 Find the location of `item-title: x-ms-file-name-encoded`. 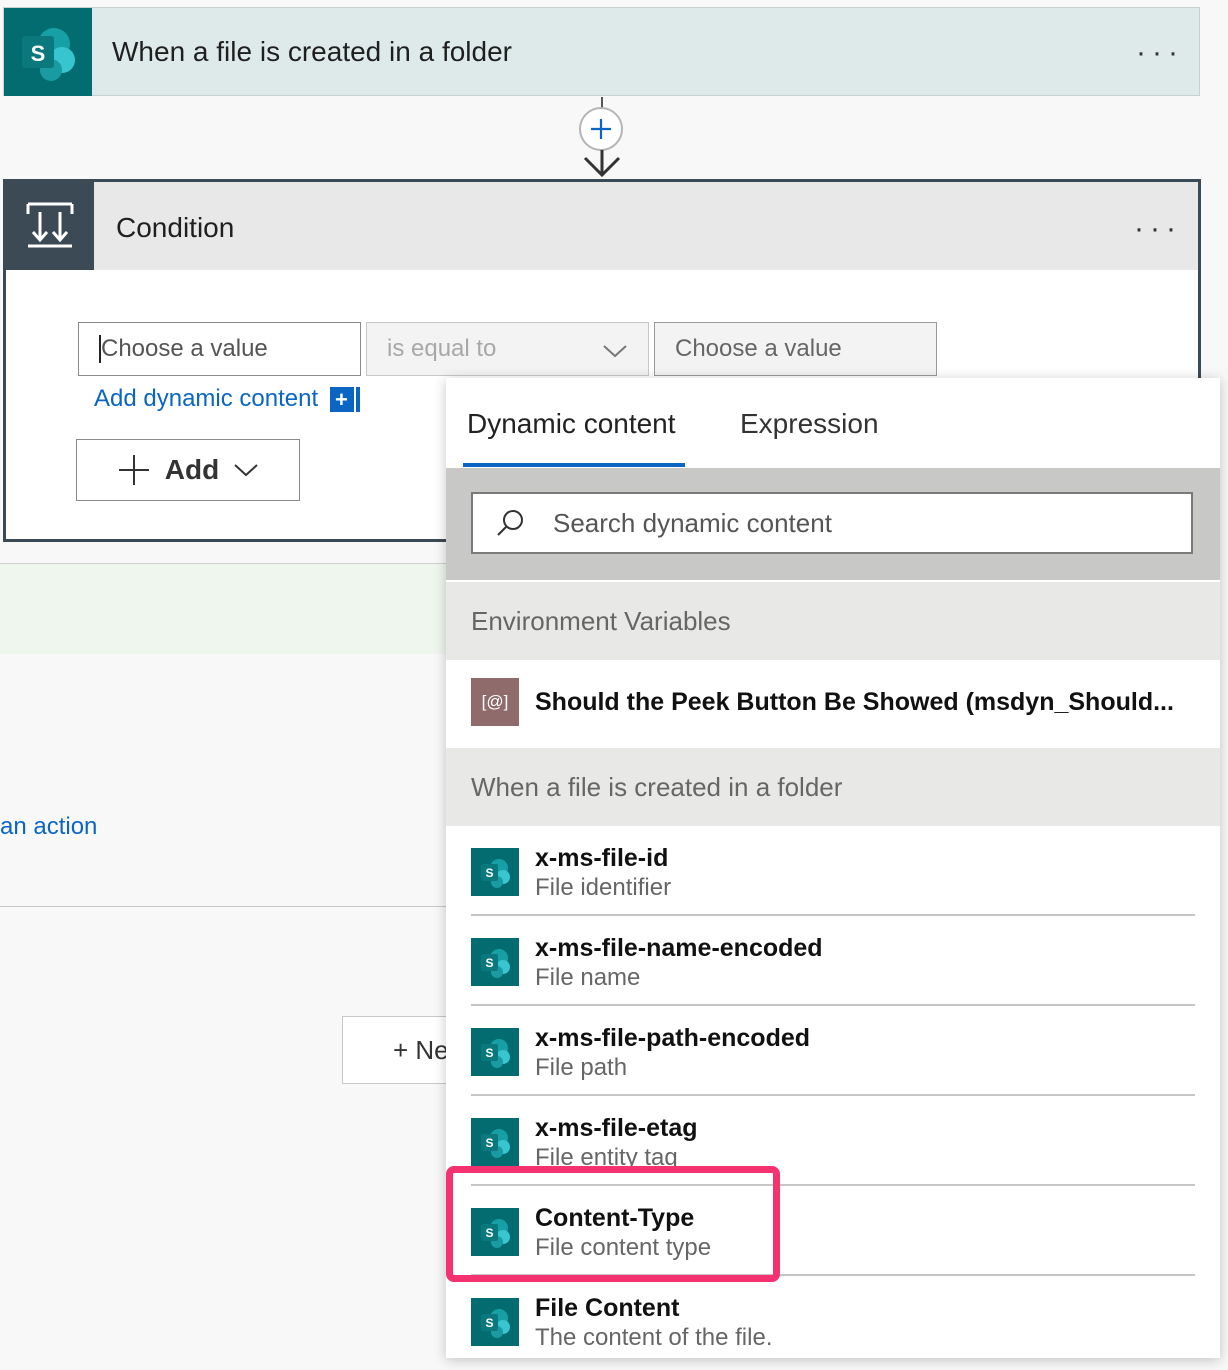

item-title: x-ms-file-name-encoded is located at coordinates (679, 948).